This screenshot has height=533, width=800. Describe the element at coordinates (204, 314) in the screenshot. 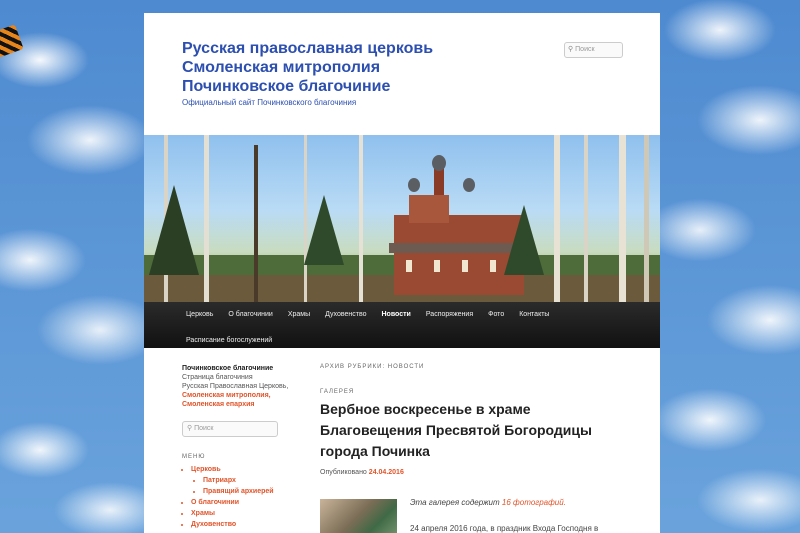

I see `nav-item-church: Церковь` at that location.